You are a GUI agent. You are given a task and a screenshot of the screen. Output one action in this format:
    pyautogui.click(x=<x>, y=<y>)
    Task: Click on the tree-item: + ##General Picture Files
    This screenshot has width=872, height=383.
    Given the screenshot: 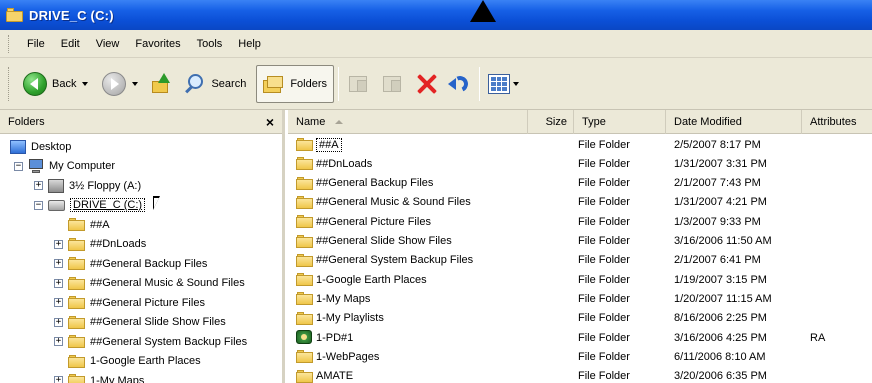 What is the action you would take?
    pyautogui.click(x=129, y=302)
    